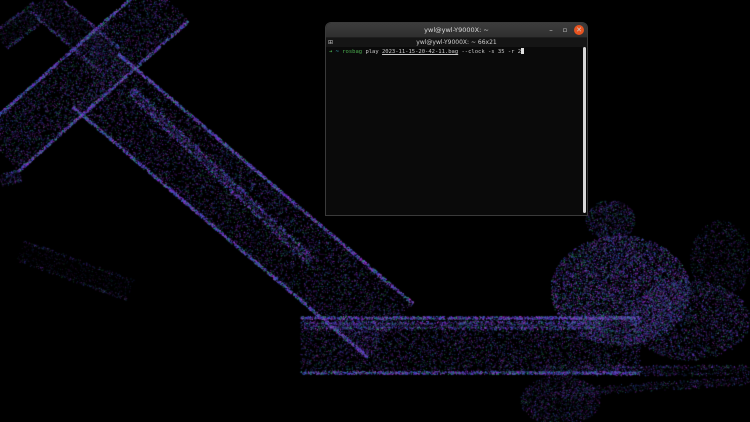 This screenshot has width=750, height=422. Describe the element at coordinates (330, 42) in the screenshot. I see `new-tab-icon: ⊞` at that location.